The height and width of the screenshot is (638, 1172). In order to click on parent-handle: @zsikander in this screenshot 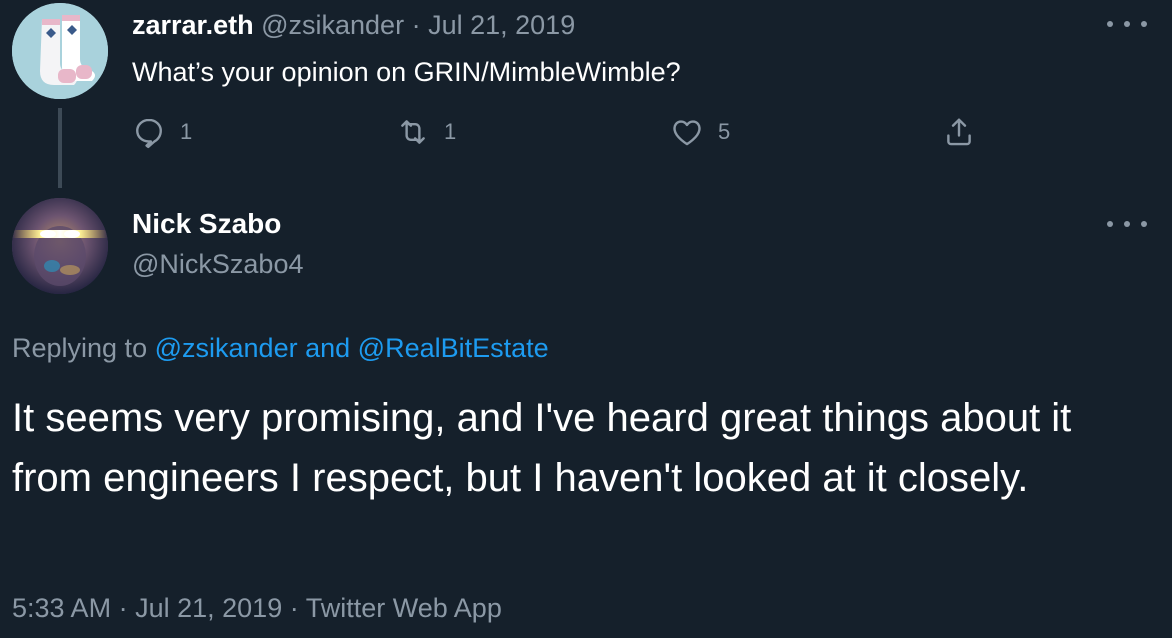, I will do `click(332, 25)`.